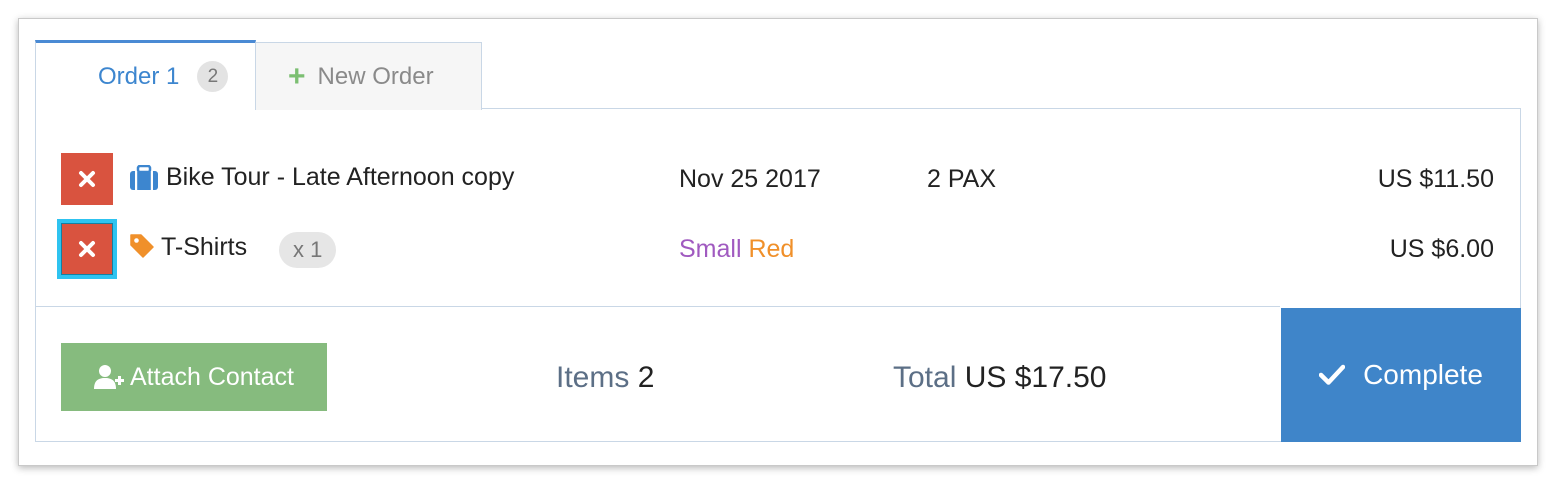  Describe the element at coordinates (142, 248) in the screenshot. I see `tag-icon` at that location.